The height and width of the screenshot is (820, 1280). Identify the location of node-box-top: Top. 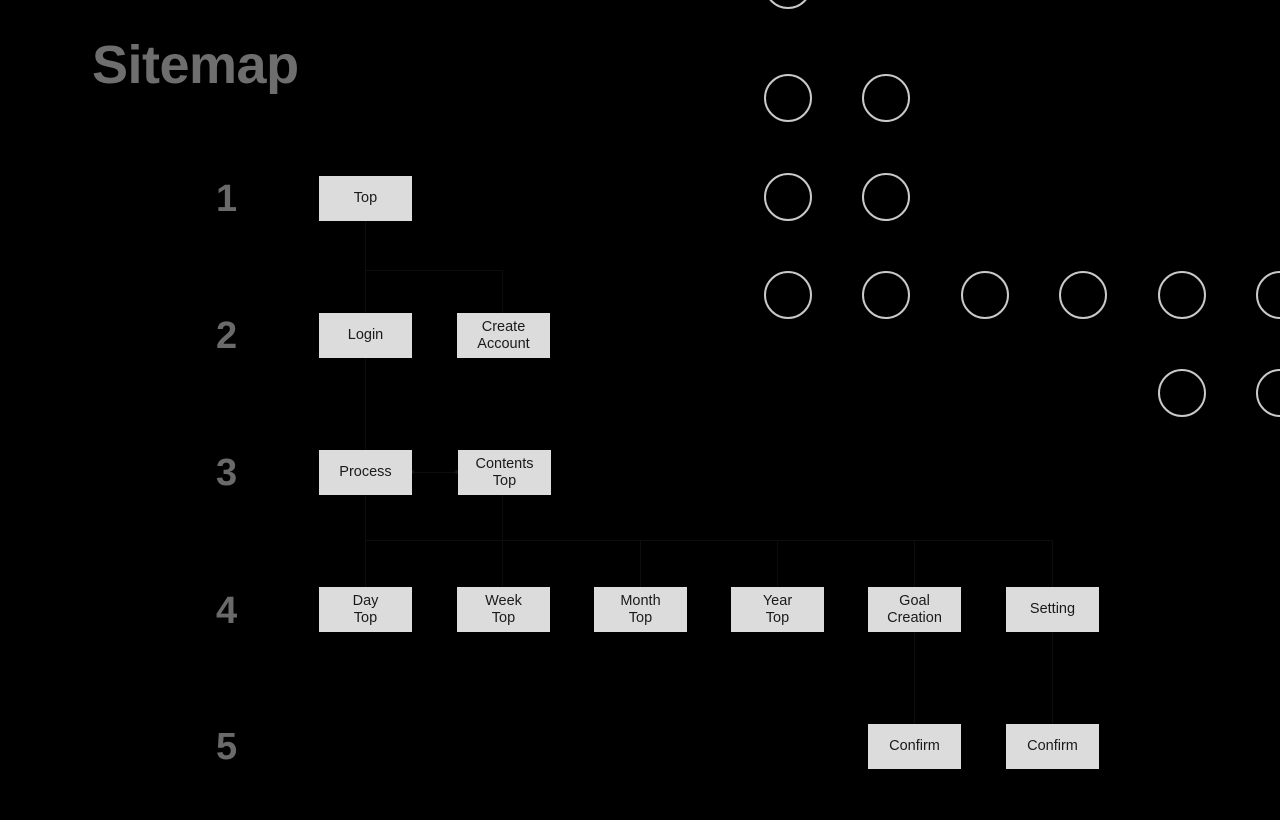
(365, 198).